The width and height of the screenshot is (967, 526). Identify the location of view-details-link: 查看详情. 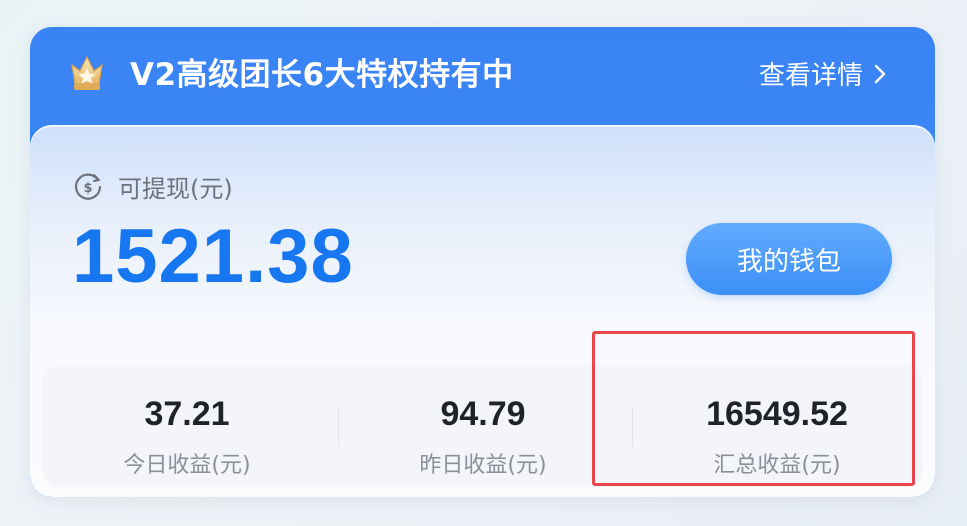
(823, 73).